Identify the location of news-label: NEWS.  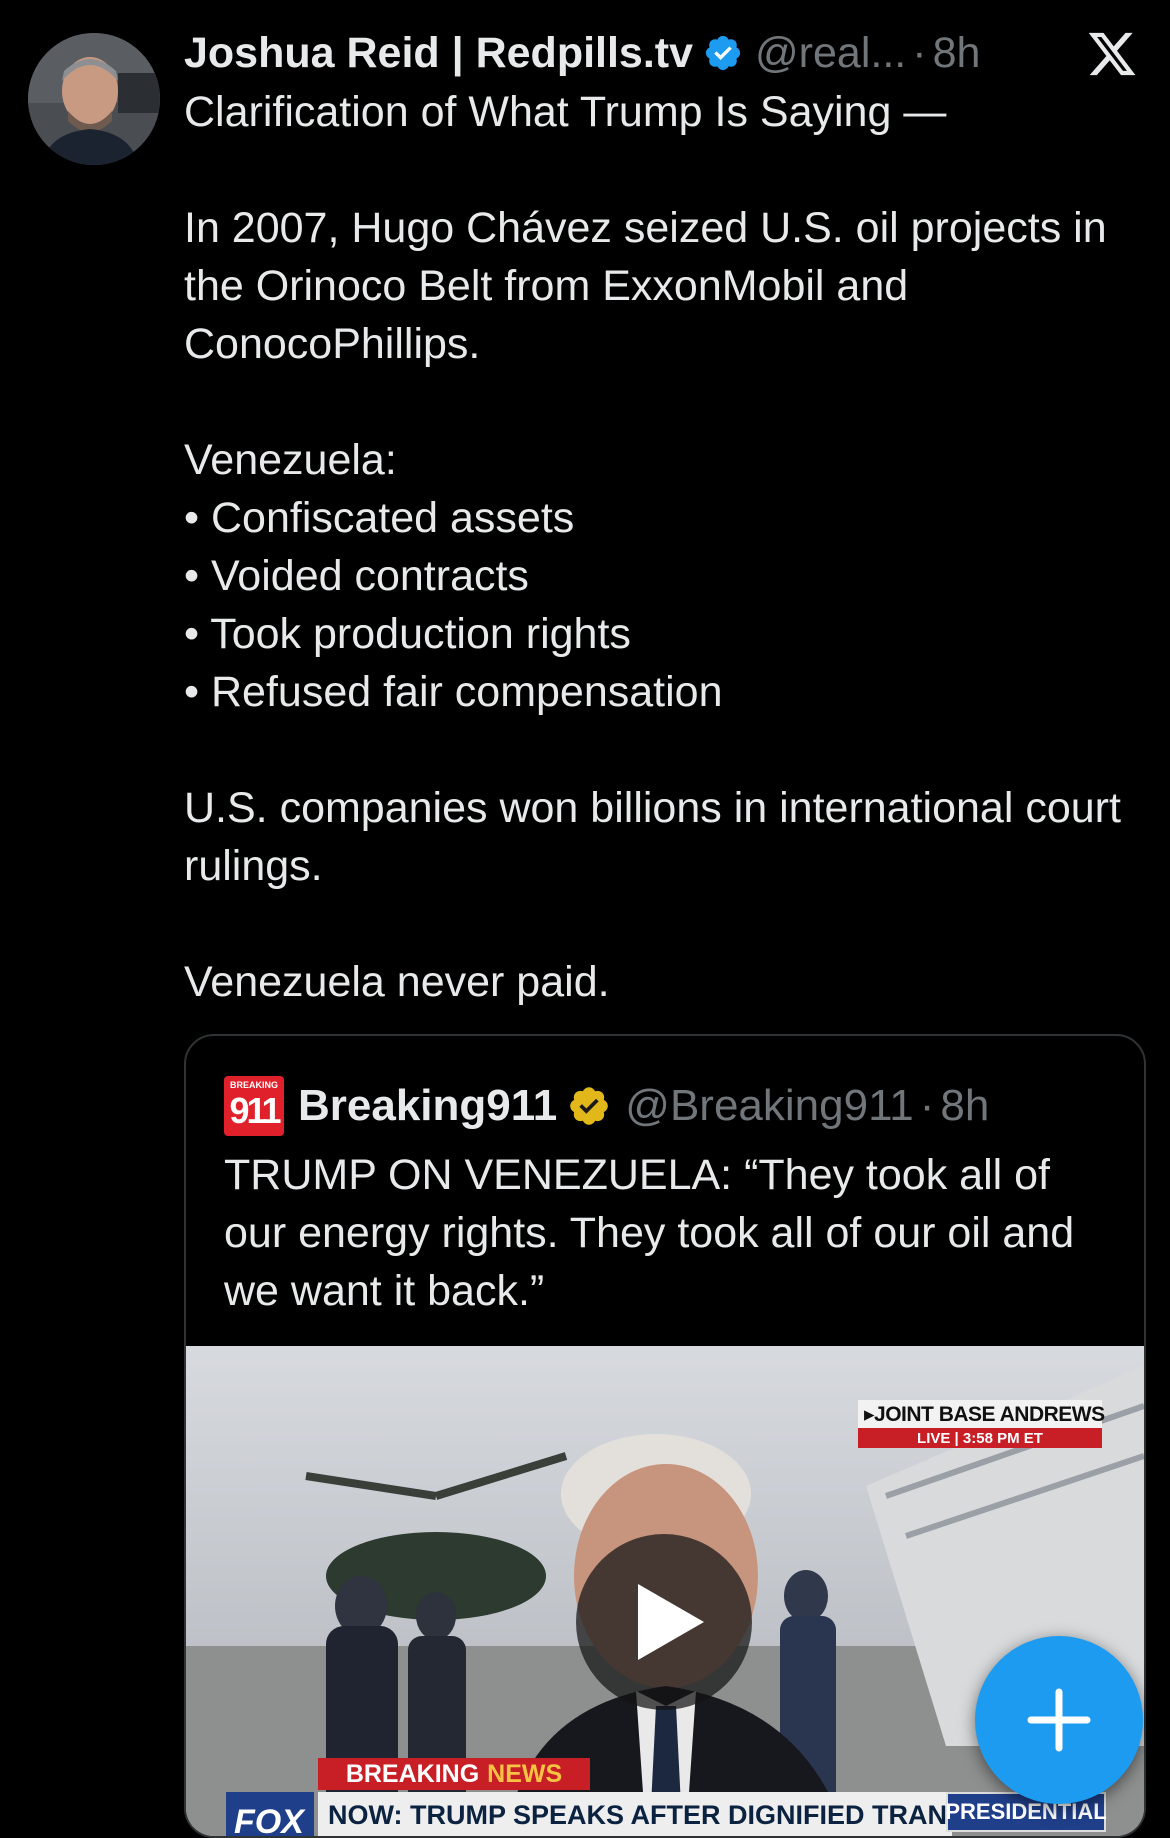
(525, 1773).